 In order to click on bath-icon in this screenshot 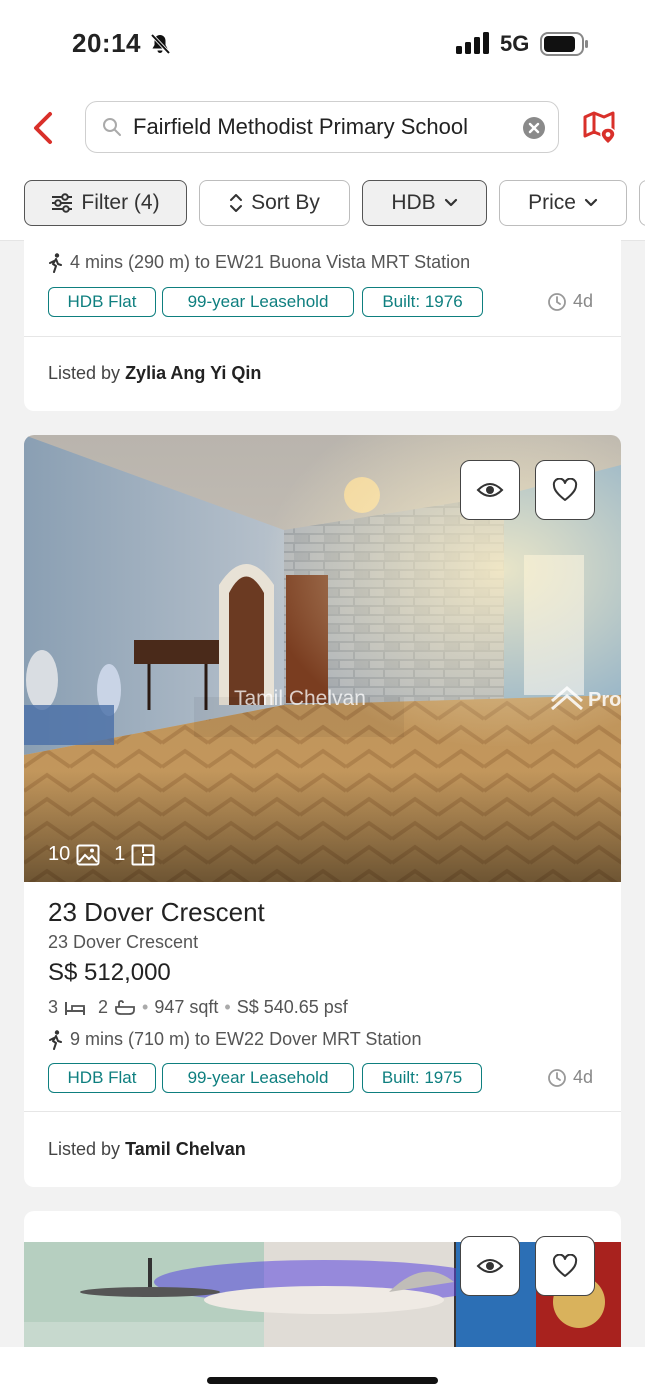, I will do `click(125, 1007)`.